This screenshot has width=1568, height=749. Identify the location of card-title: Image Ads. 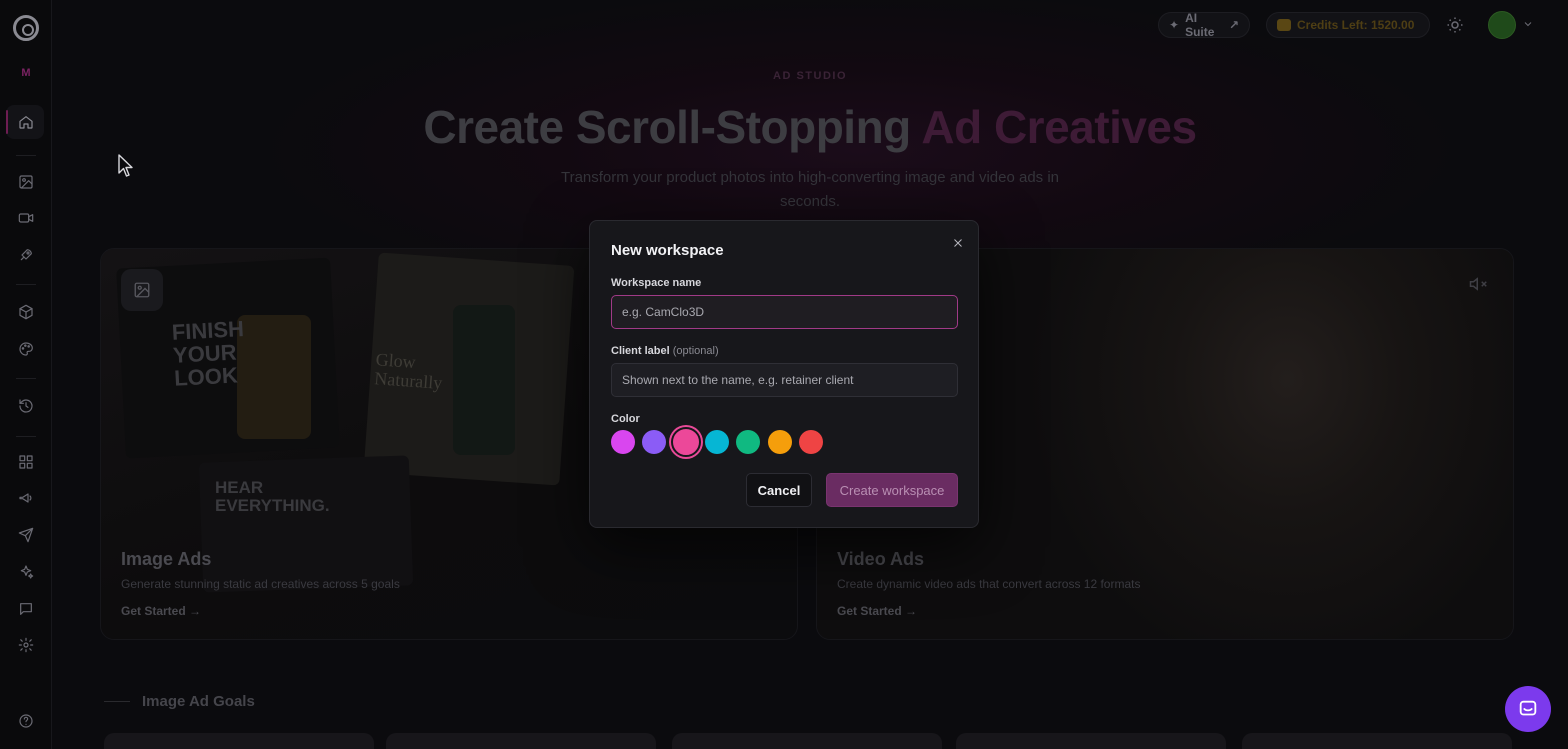
(166, 559).